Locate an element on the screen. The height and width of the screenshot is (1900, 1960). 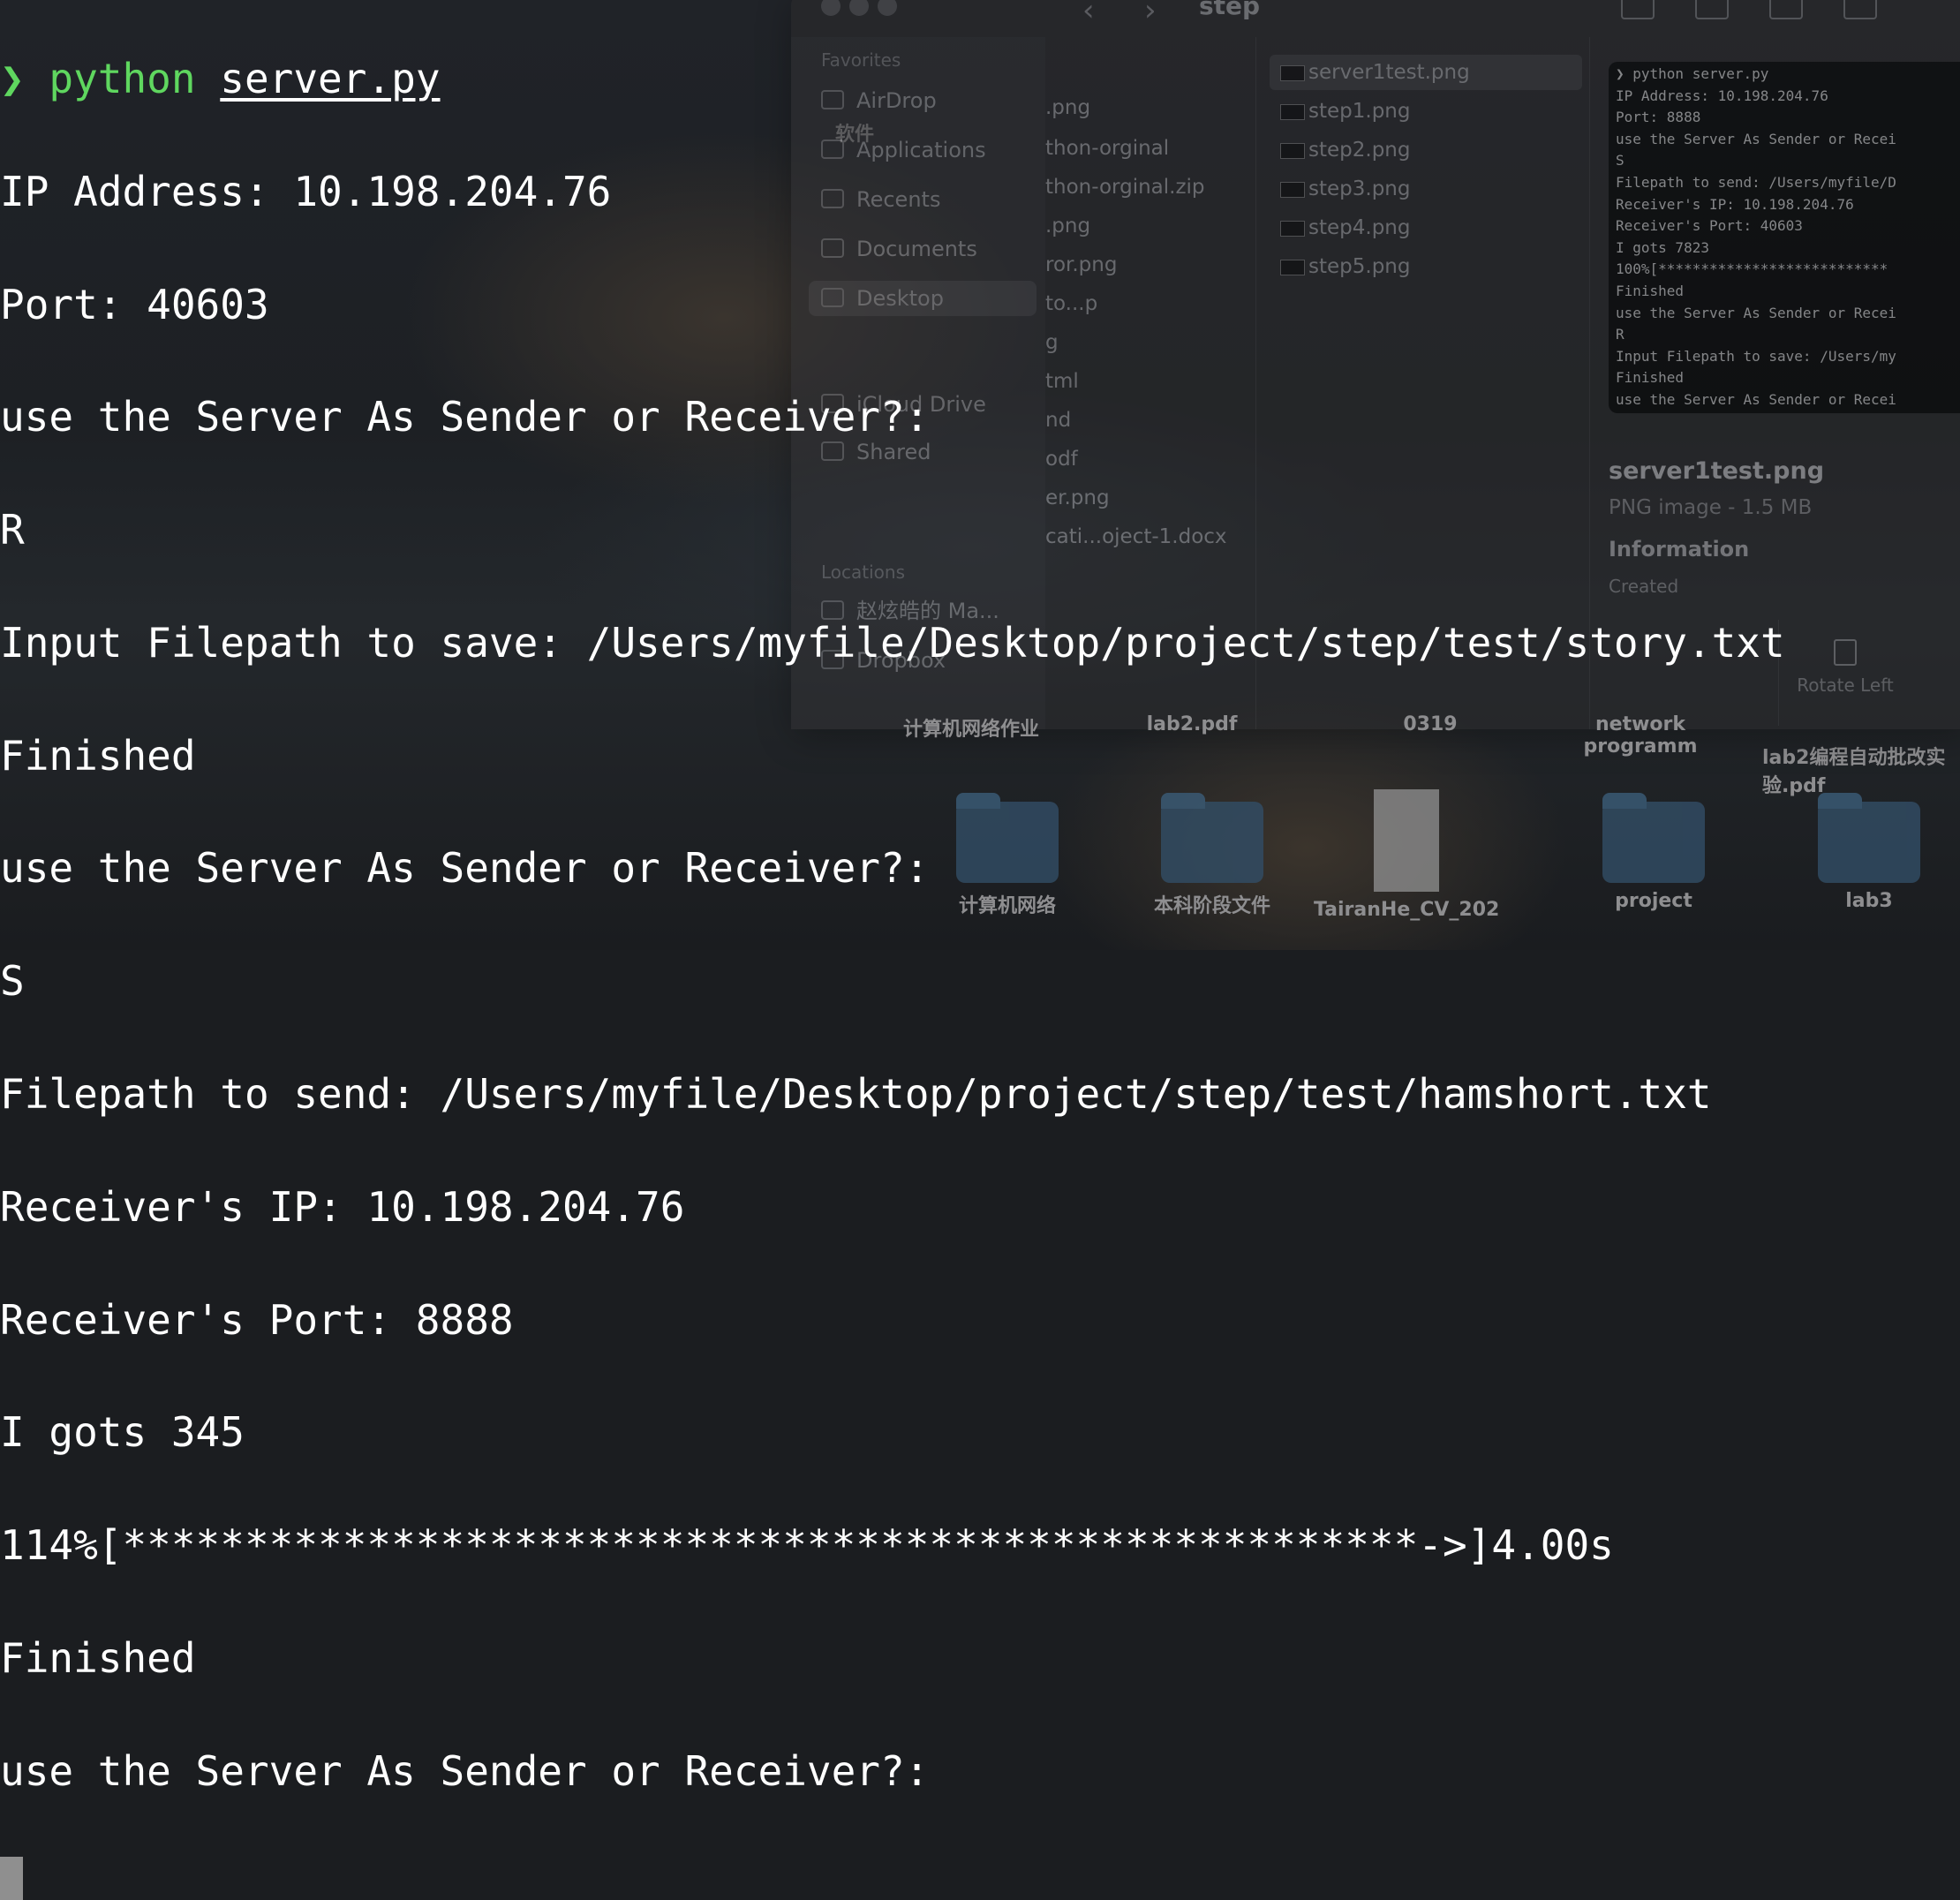
command-argument: server.py is located at coordinates (330, 78).